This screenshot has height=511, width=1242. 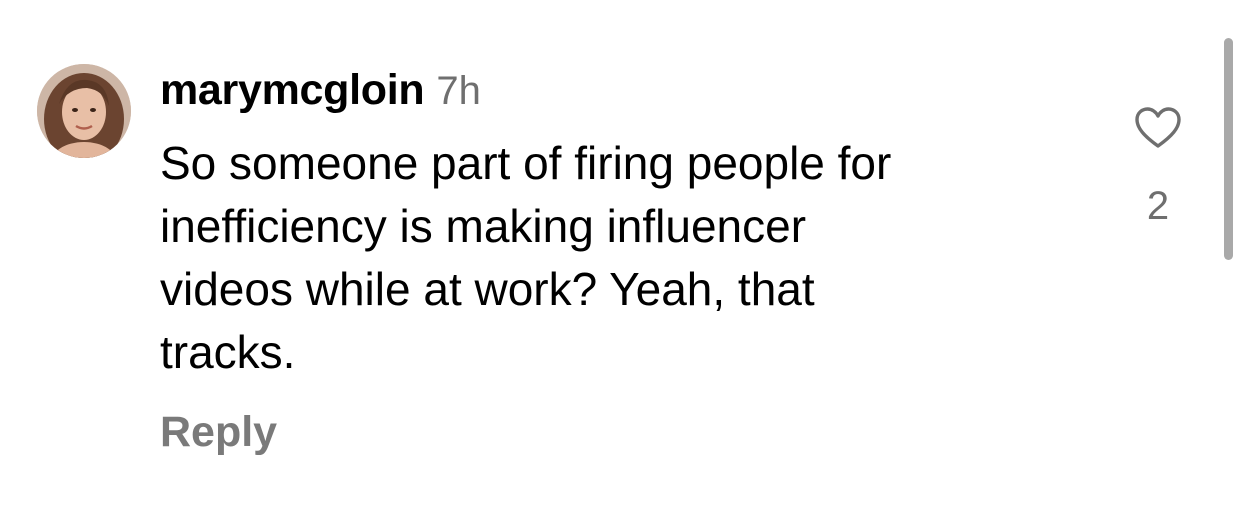 I want to click on comment-header: marymcgloin 7h, so click(x=320, y=91).